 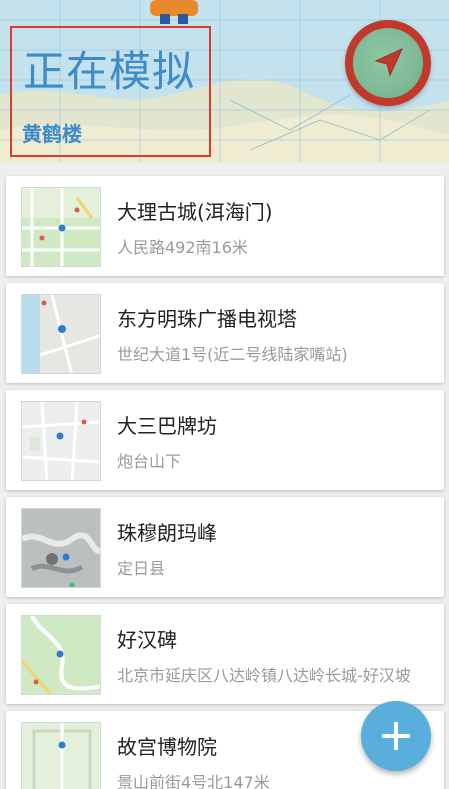 What do you see at coordinates (167, 747) in the screenshot?
I see `location-title: 故宫博物院` at bounding box center [167, 747].